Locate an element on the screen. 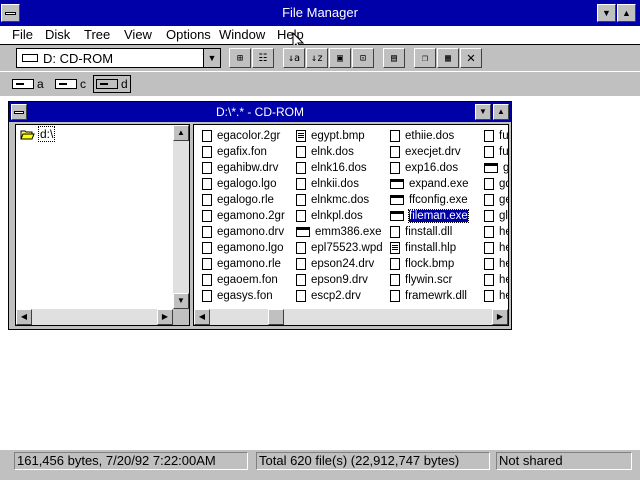 The image size is (640, 480). move-button: ▦ is located at coordinates (448, 58).